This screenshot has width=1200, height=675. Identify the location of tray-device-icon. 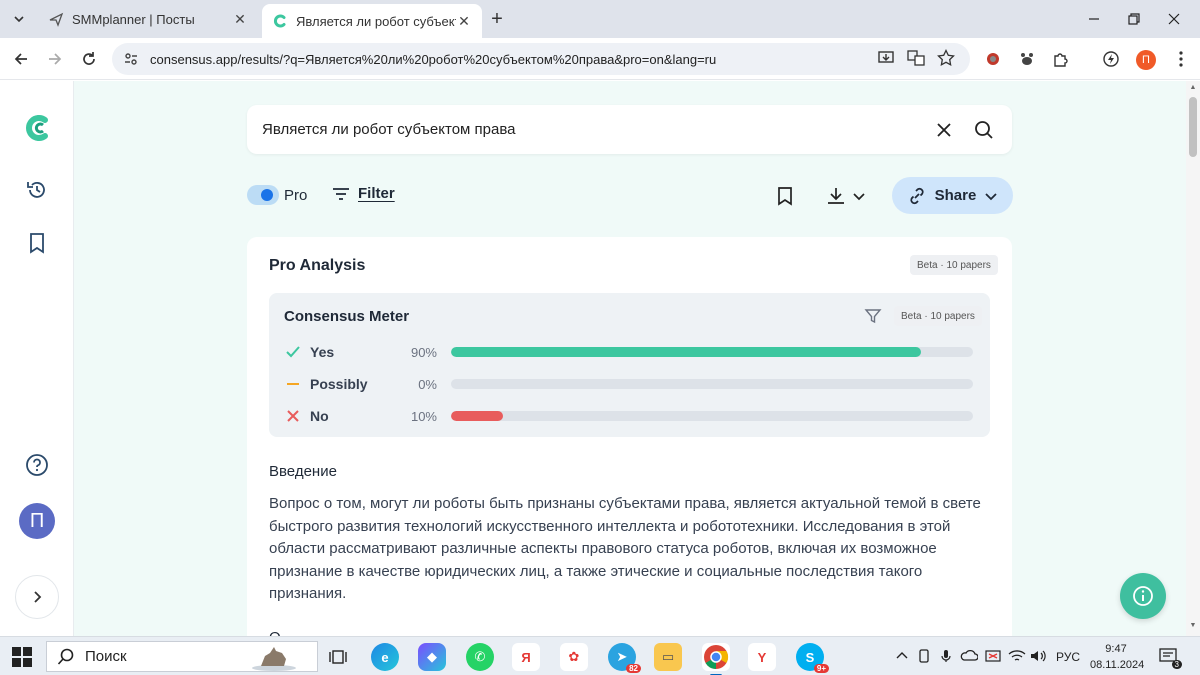
(924, 657).